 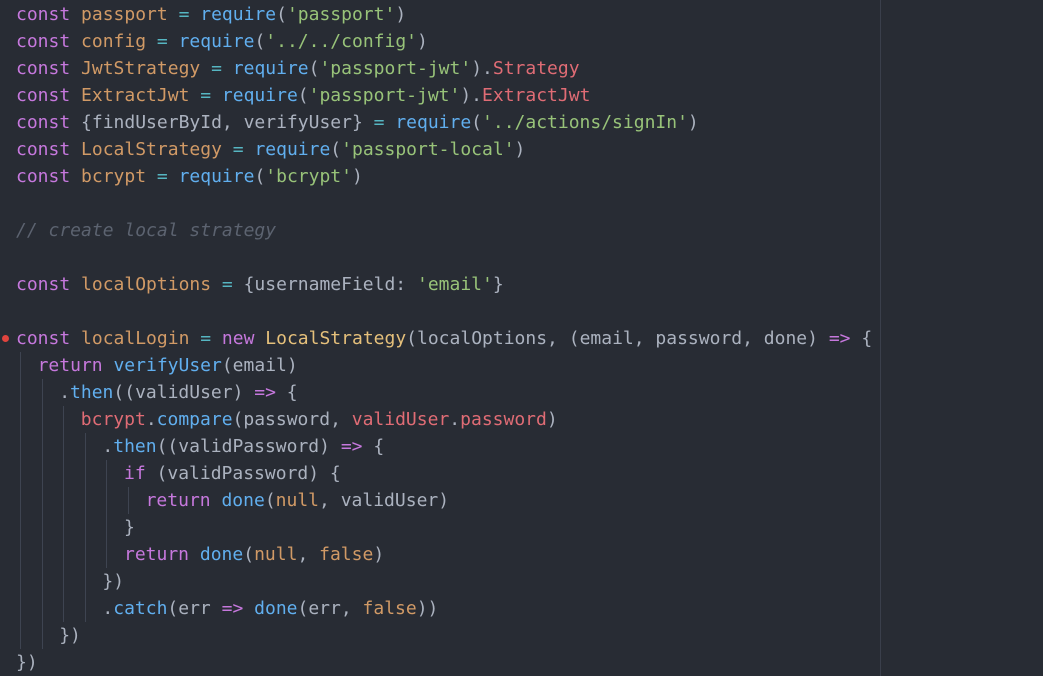 What do you see at coordinates (167, 365) in the screenshot?
I see `code-token: verifyUser` at bounding box center [167, 365].